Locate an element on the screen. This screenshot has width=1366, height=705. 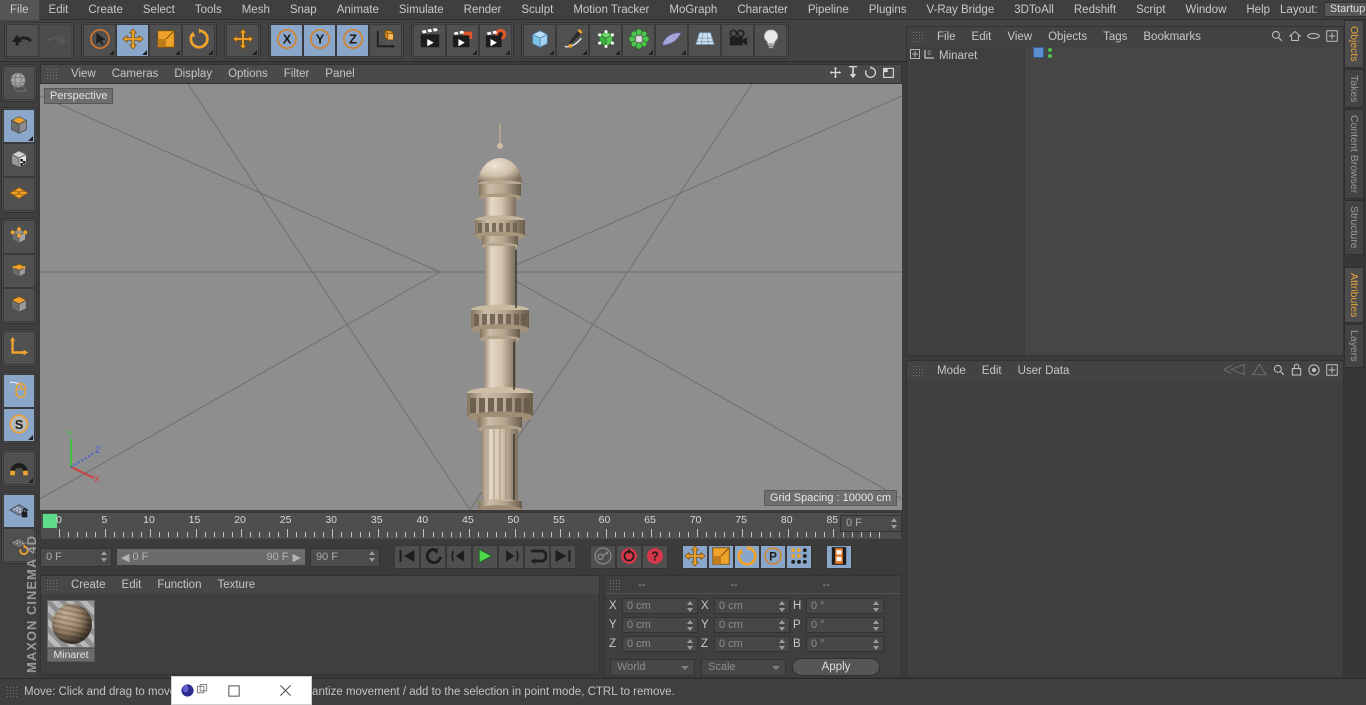
play-backwards-loop-button is located at coordinates (433, 557).